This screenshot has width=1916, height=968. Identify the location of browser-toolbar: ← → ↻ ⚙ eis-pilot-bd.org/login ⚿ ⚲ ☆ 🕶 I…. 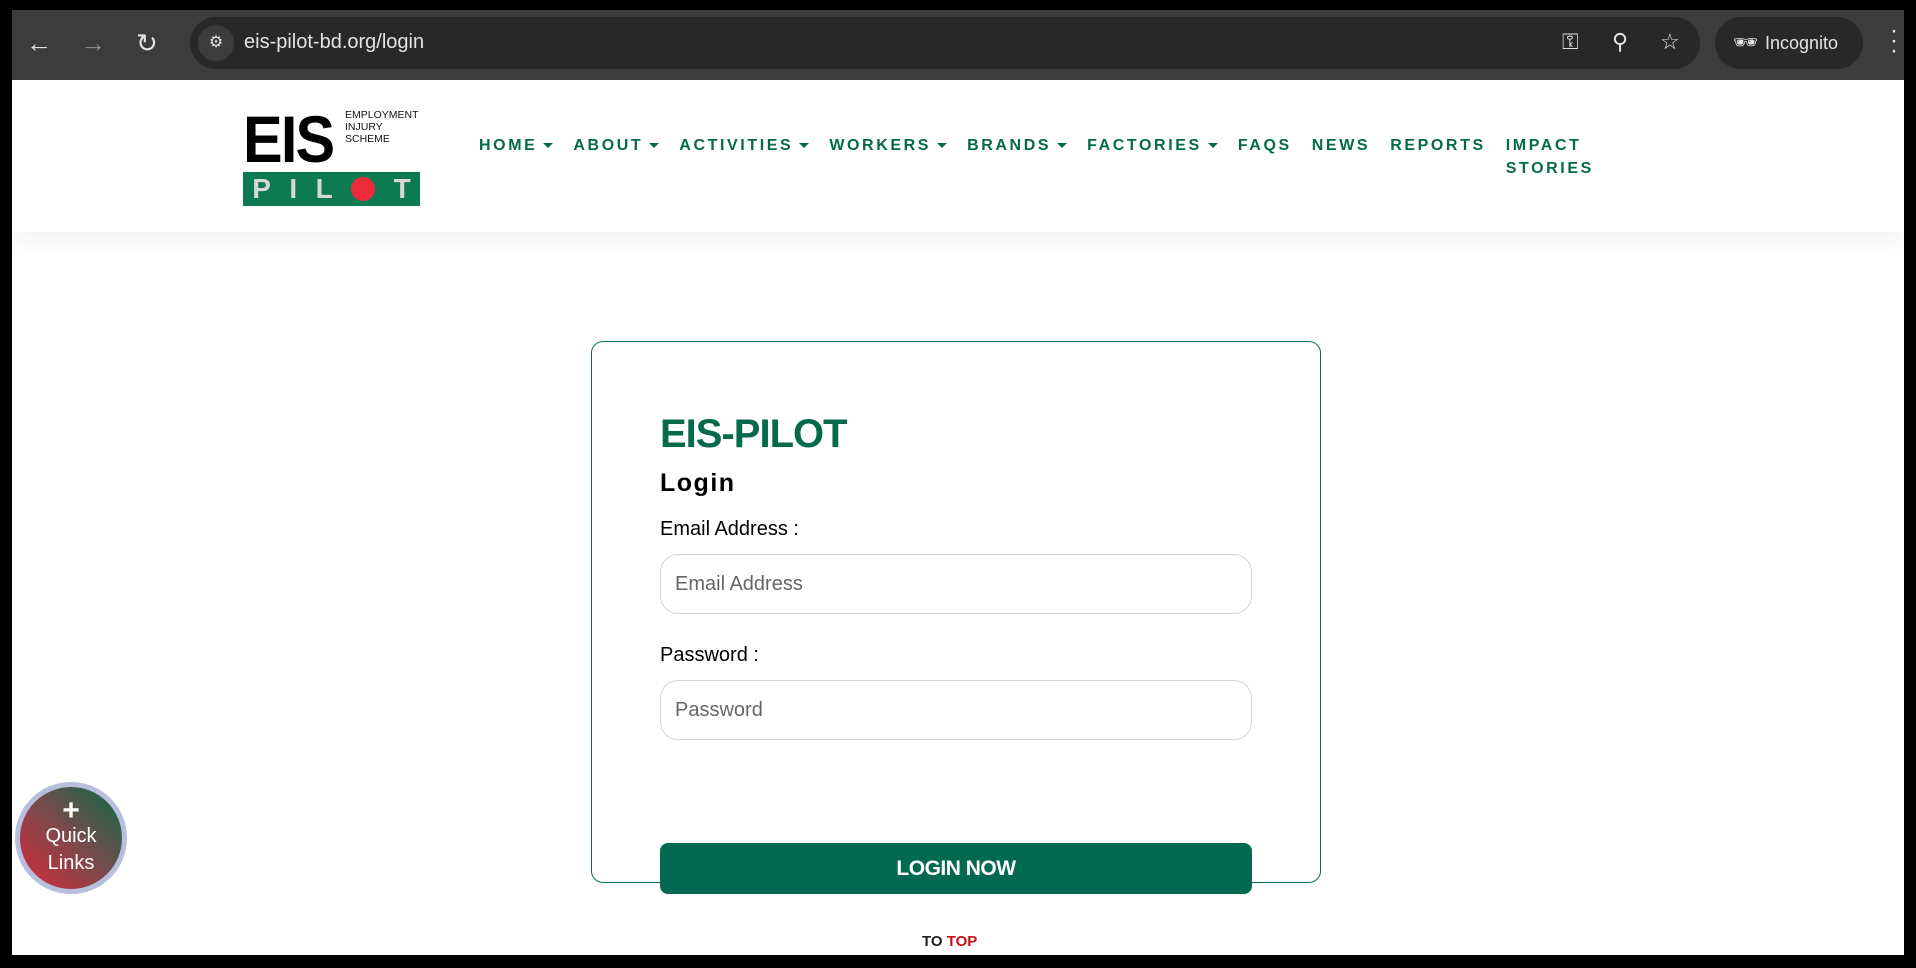
(958, 45).